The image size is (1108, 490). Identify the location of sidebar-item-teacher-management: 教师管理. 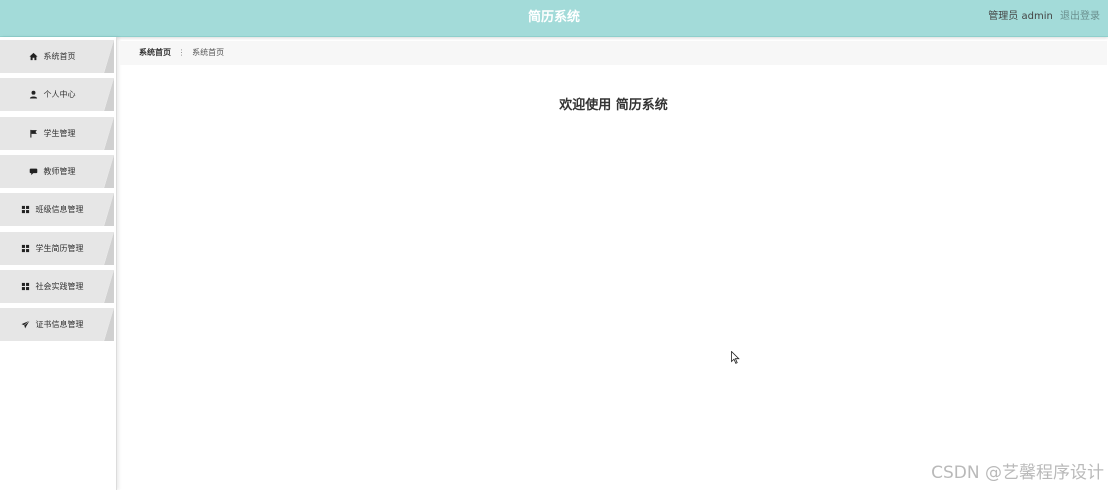
(57, 171).